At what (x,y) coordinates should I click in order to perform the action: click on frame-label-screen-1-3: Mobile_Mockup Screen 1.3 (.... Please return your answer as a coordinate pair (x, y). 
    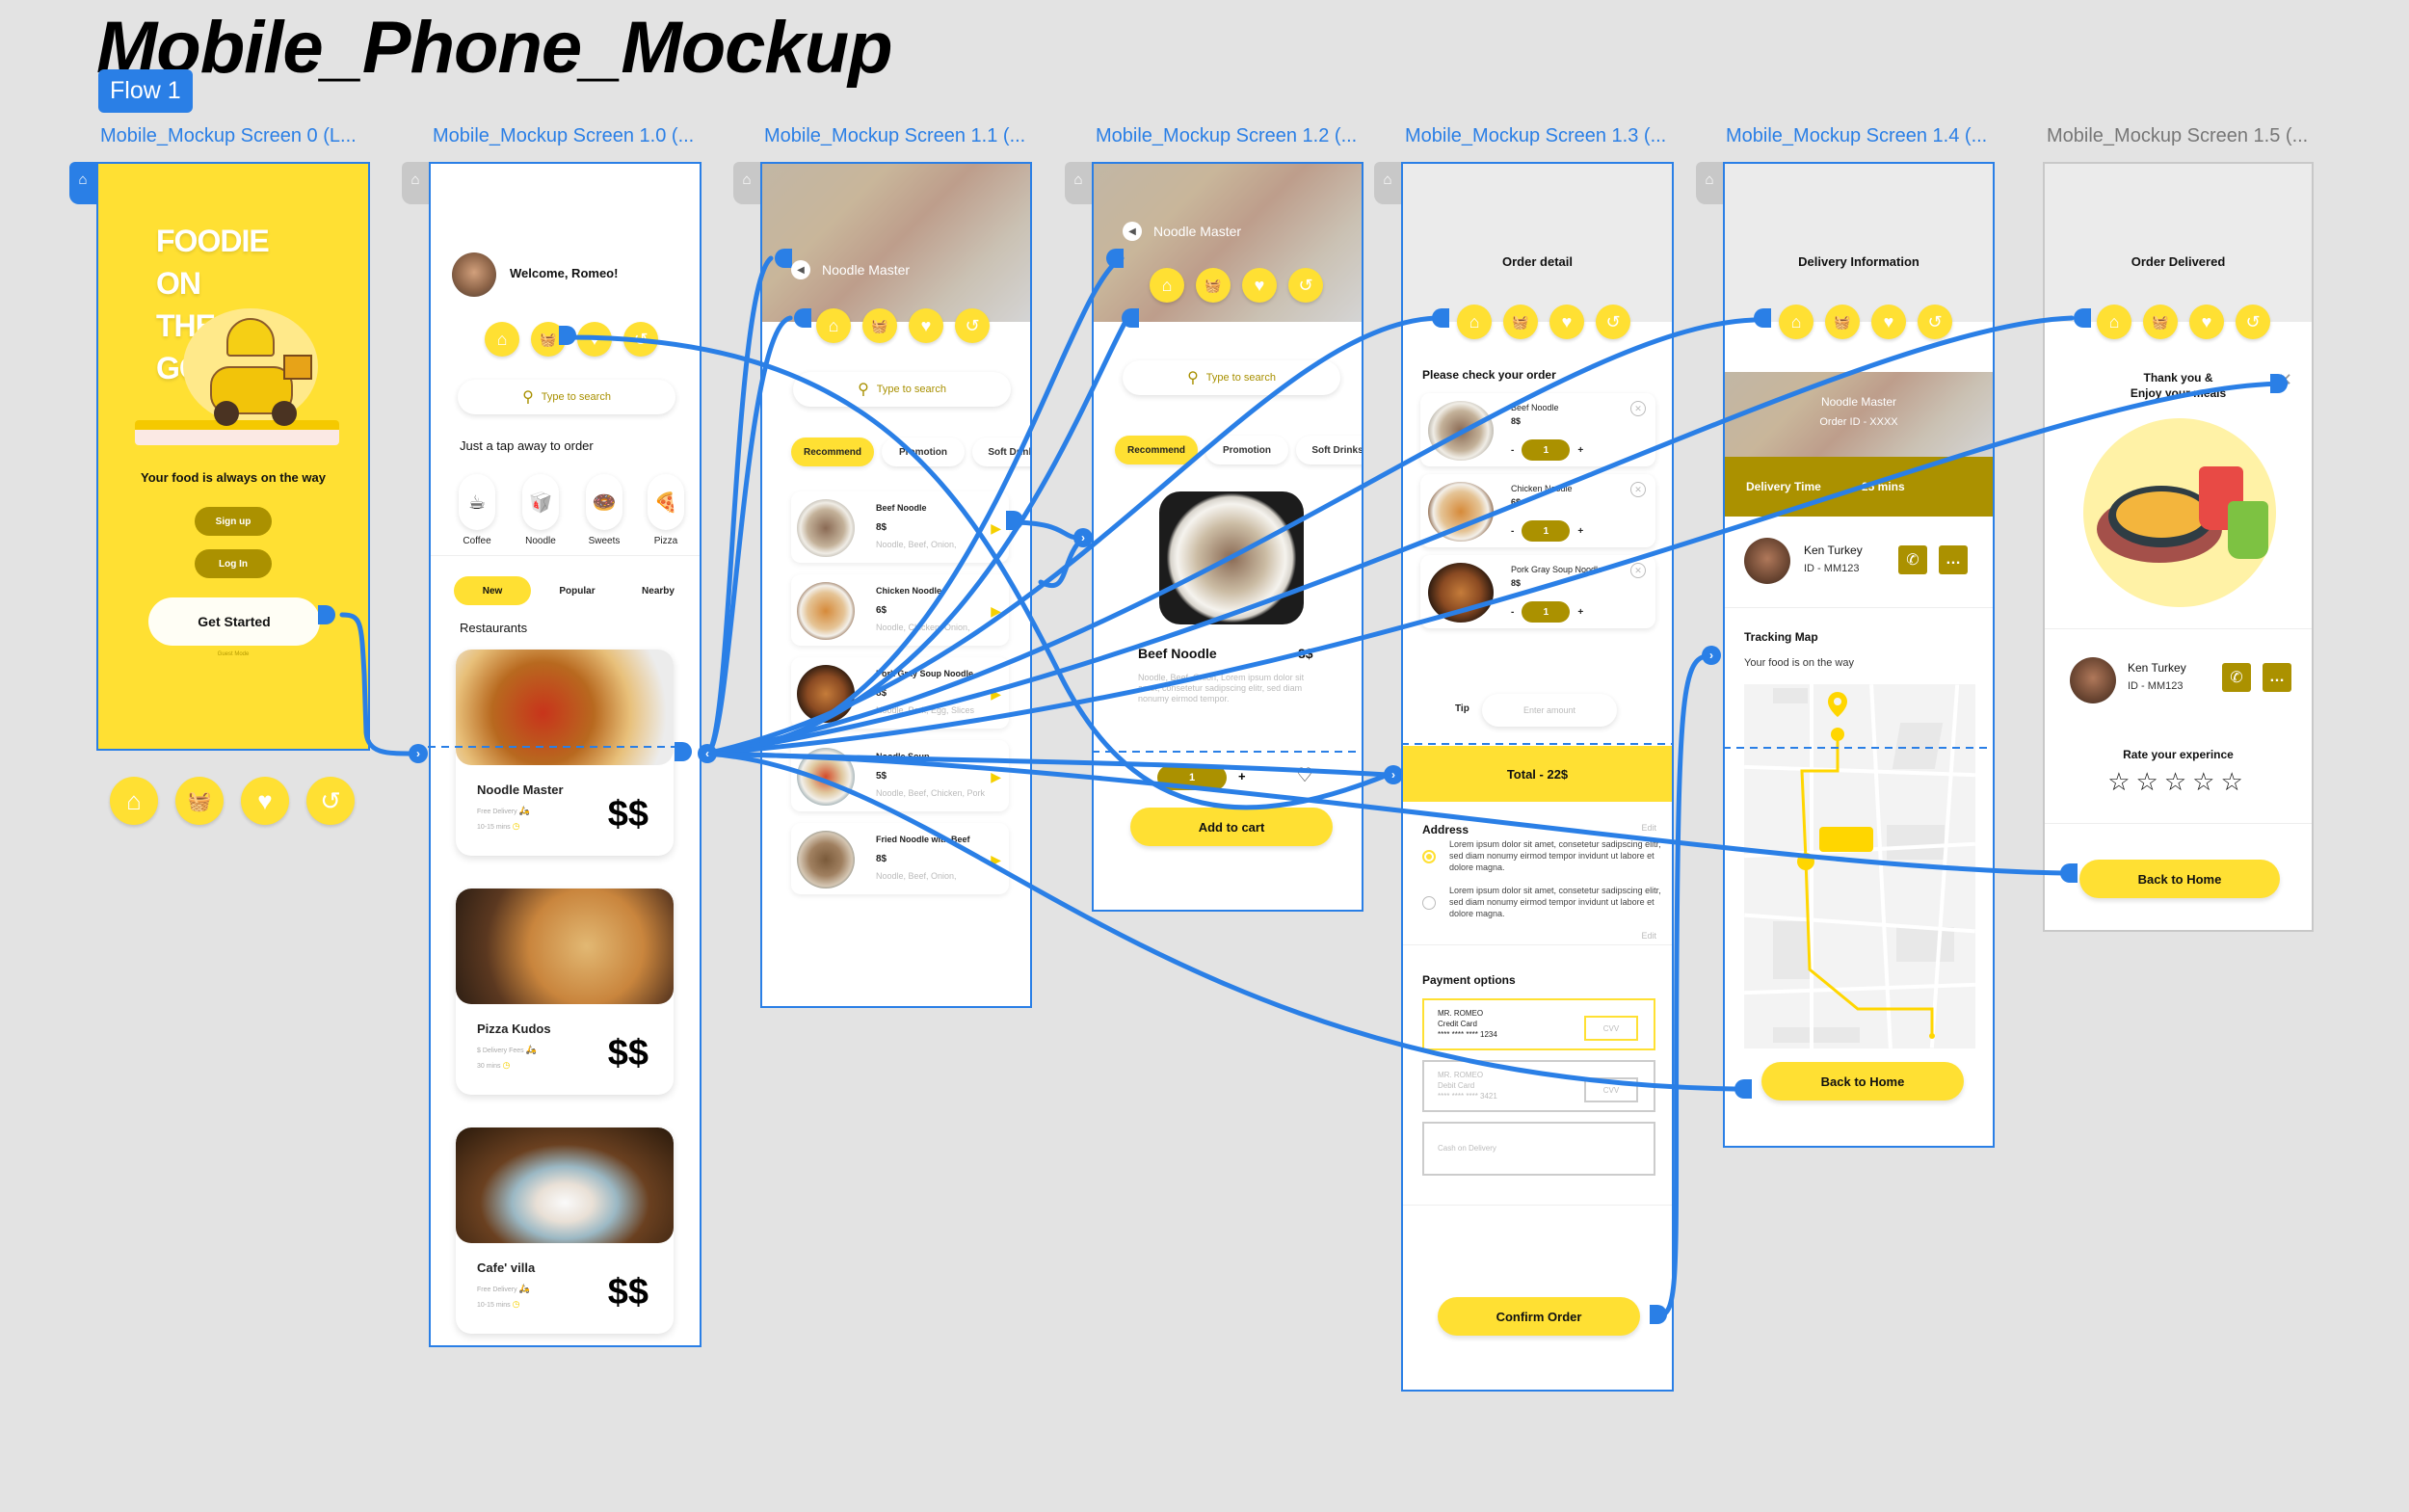
    Looking at the image, I should click on (1535, 136).